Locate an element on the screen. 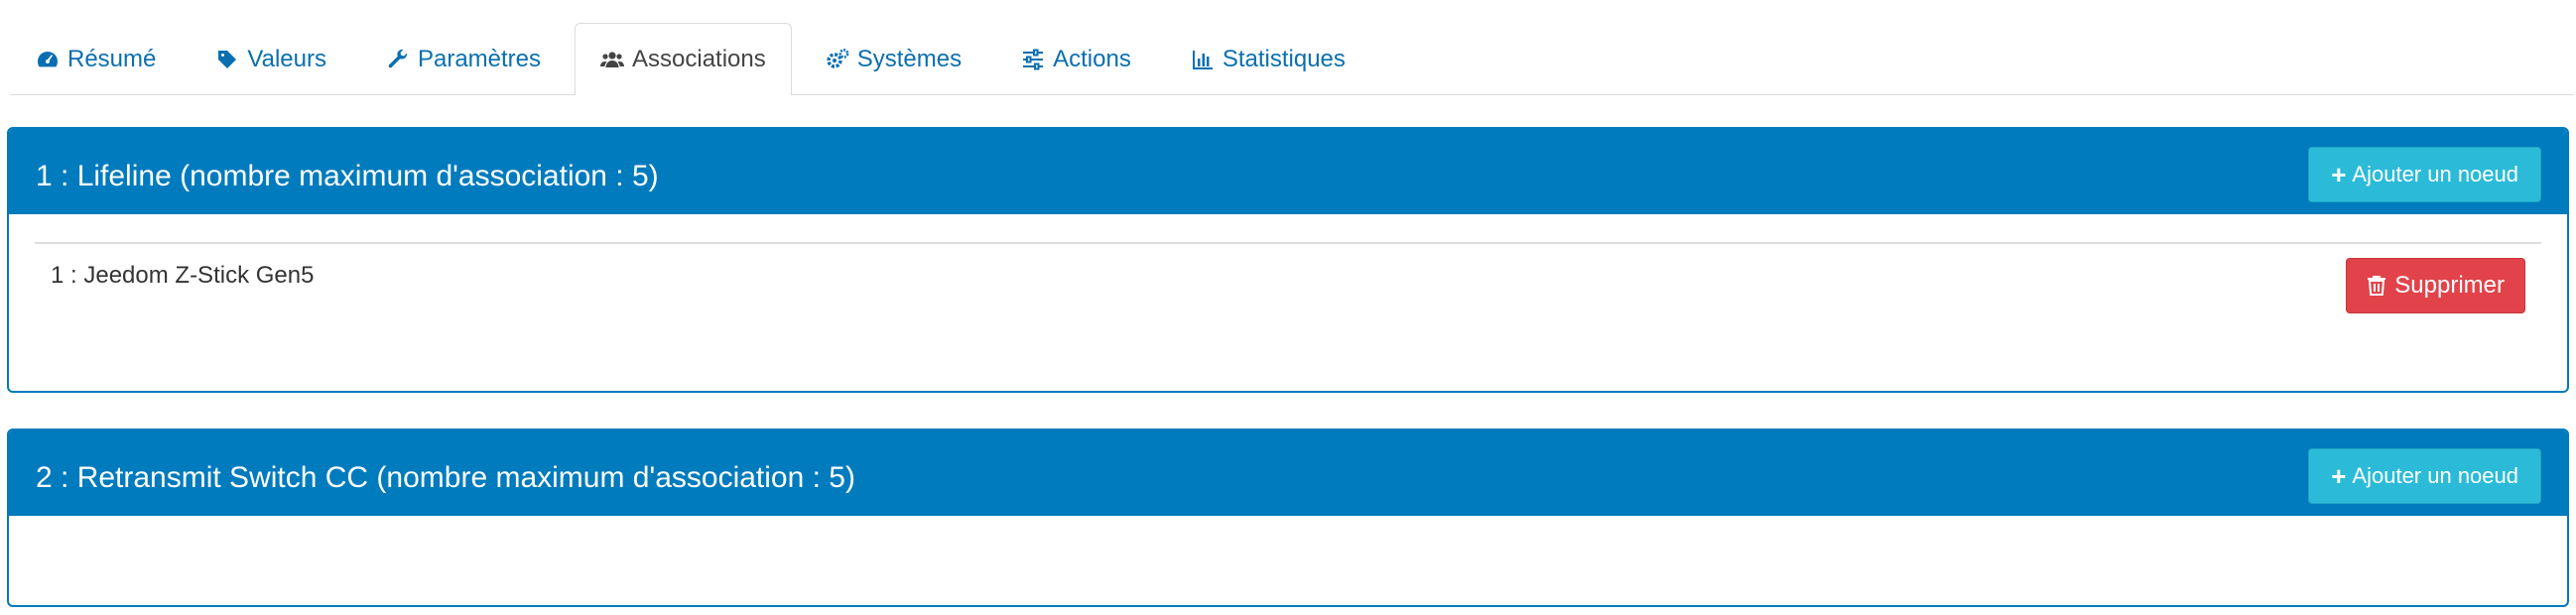  delete-node-button: Supprimer is located at coordinates (2435, 285).